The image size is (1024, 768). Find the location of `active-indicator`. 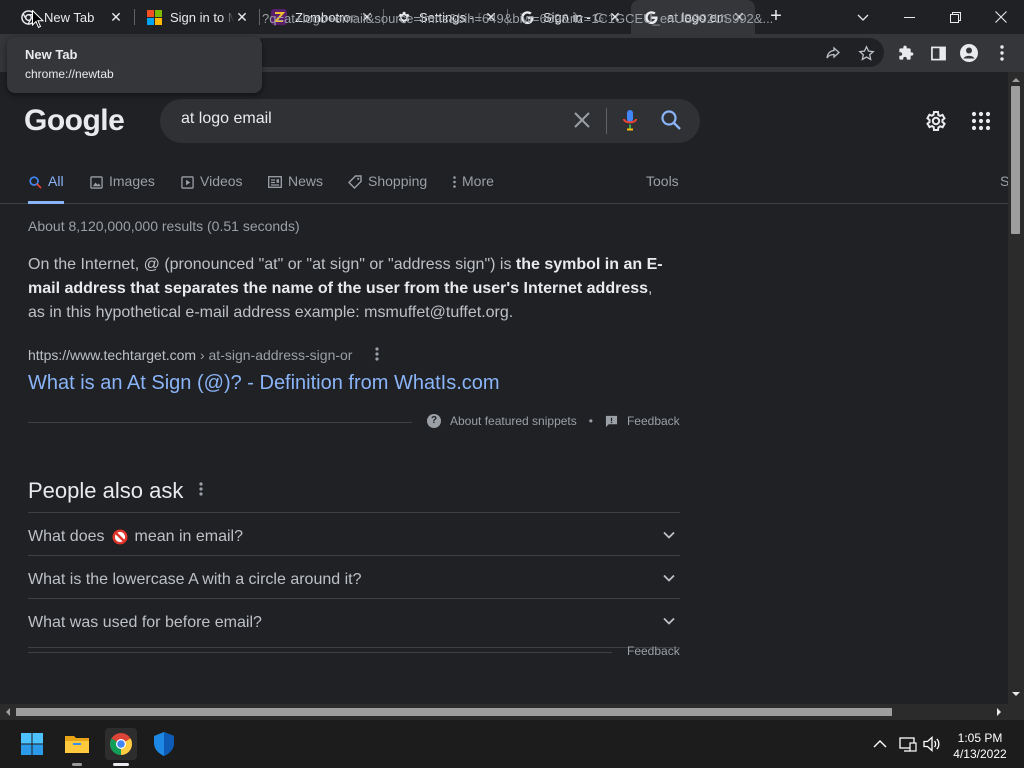

active-indicator is located at coordinates (121, 764).